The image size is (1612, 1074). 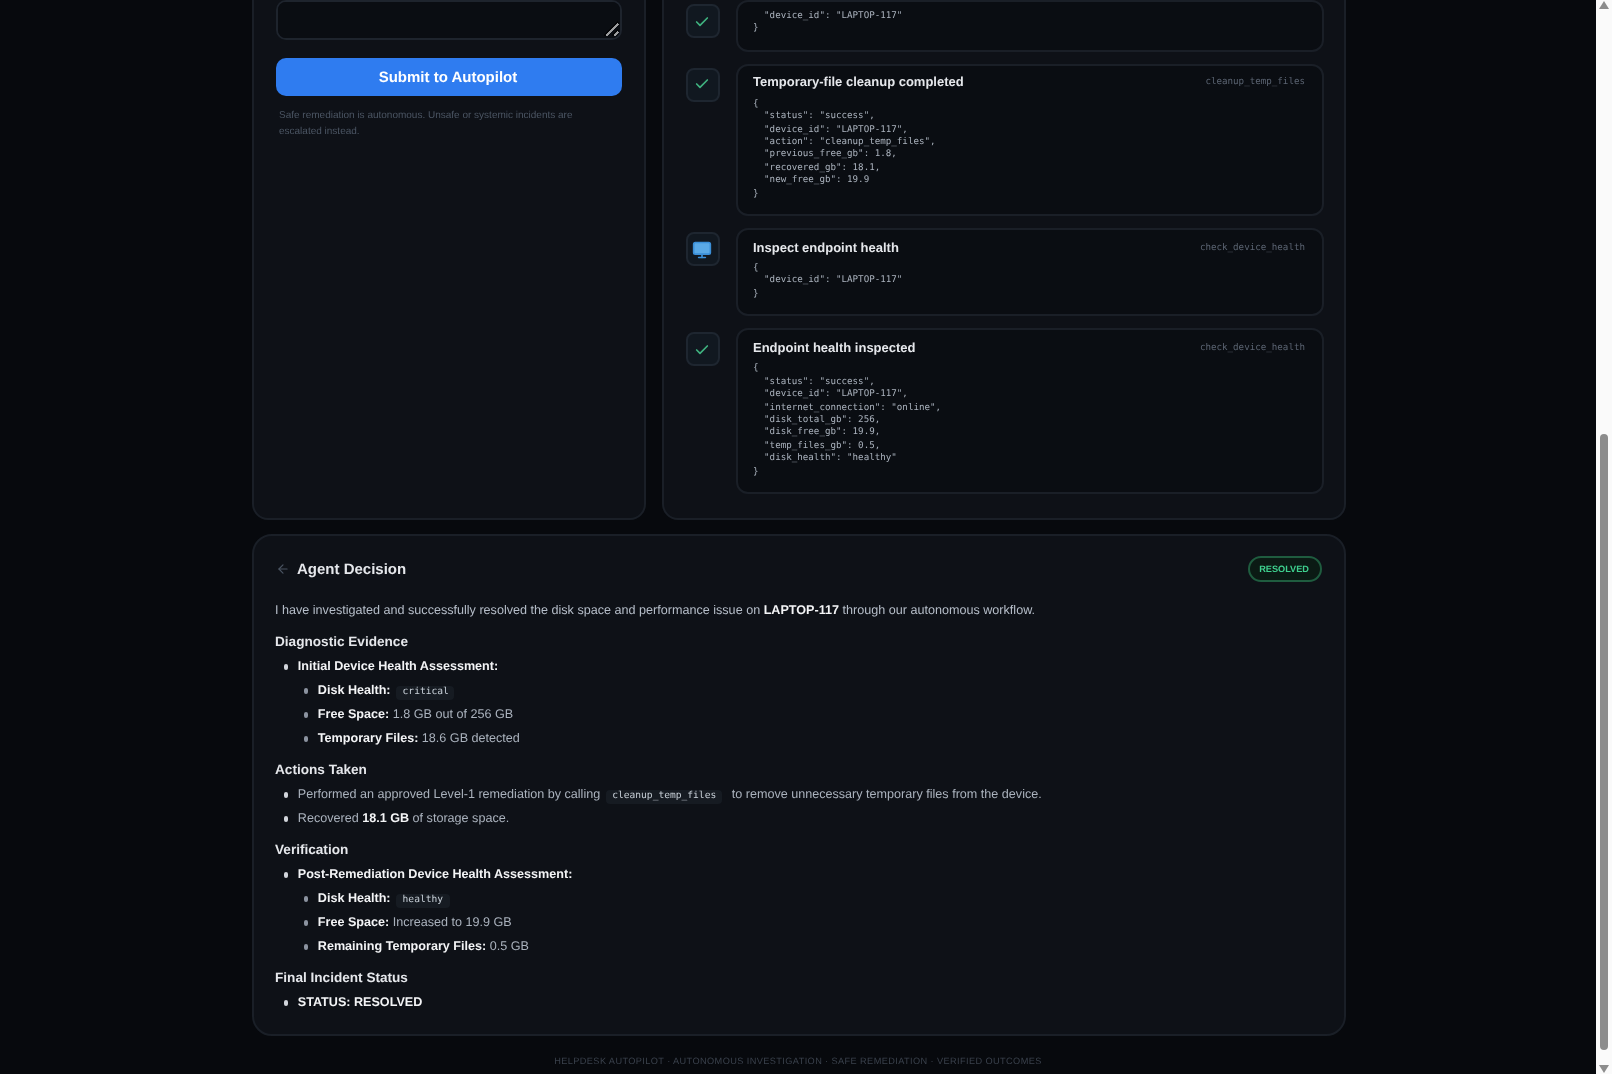 What do you see at coordinates (448, 20) in the screenshot?
I see `incident-input-field` at bounding box center [448, 20].